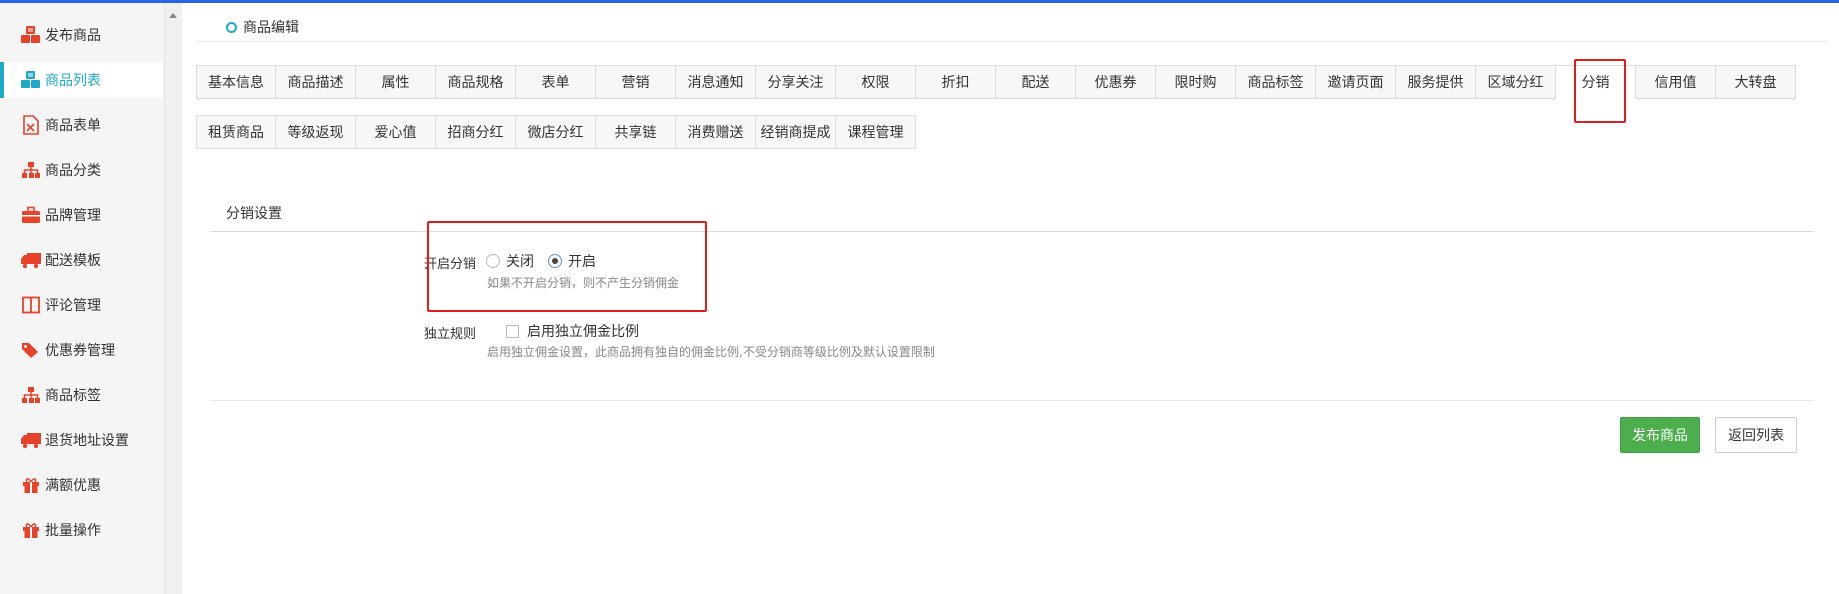  What do you see at coordinates (716, 82) in the screenshot?
I see `tab-notifications: 消息通知` at bounding box center [716, 82].